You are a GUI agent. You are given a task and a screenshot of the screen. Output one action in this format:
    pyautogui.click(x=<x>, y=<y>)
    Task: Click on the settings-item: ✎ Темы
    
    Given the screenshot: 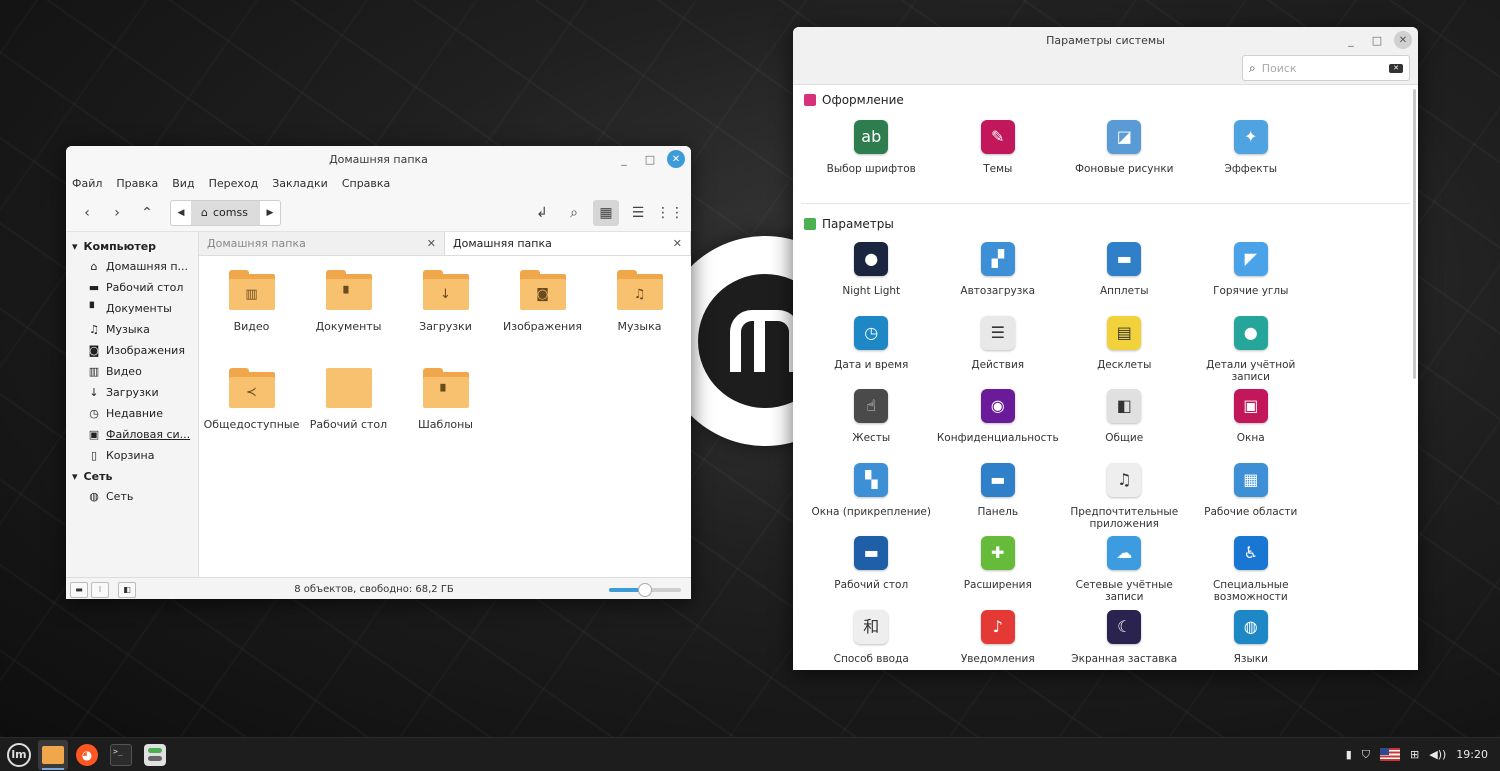 What is the action you would take?
    pyautogui.click(x=998, y=160)
    